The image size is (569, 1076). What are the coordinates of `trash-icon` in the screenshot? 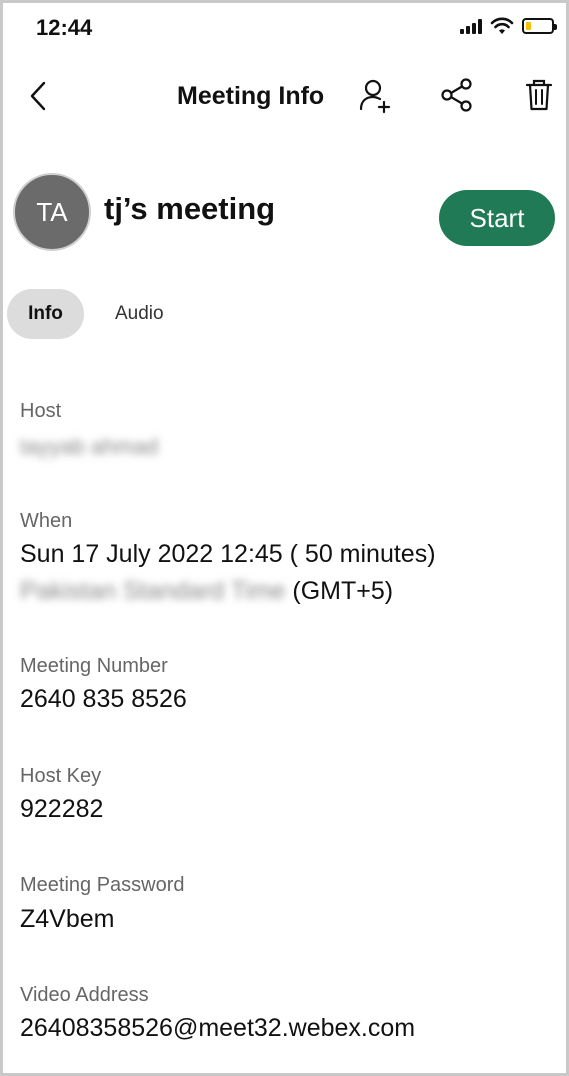 It's located at (539, 95).